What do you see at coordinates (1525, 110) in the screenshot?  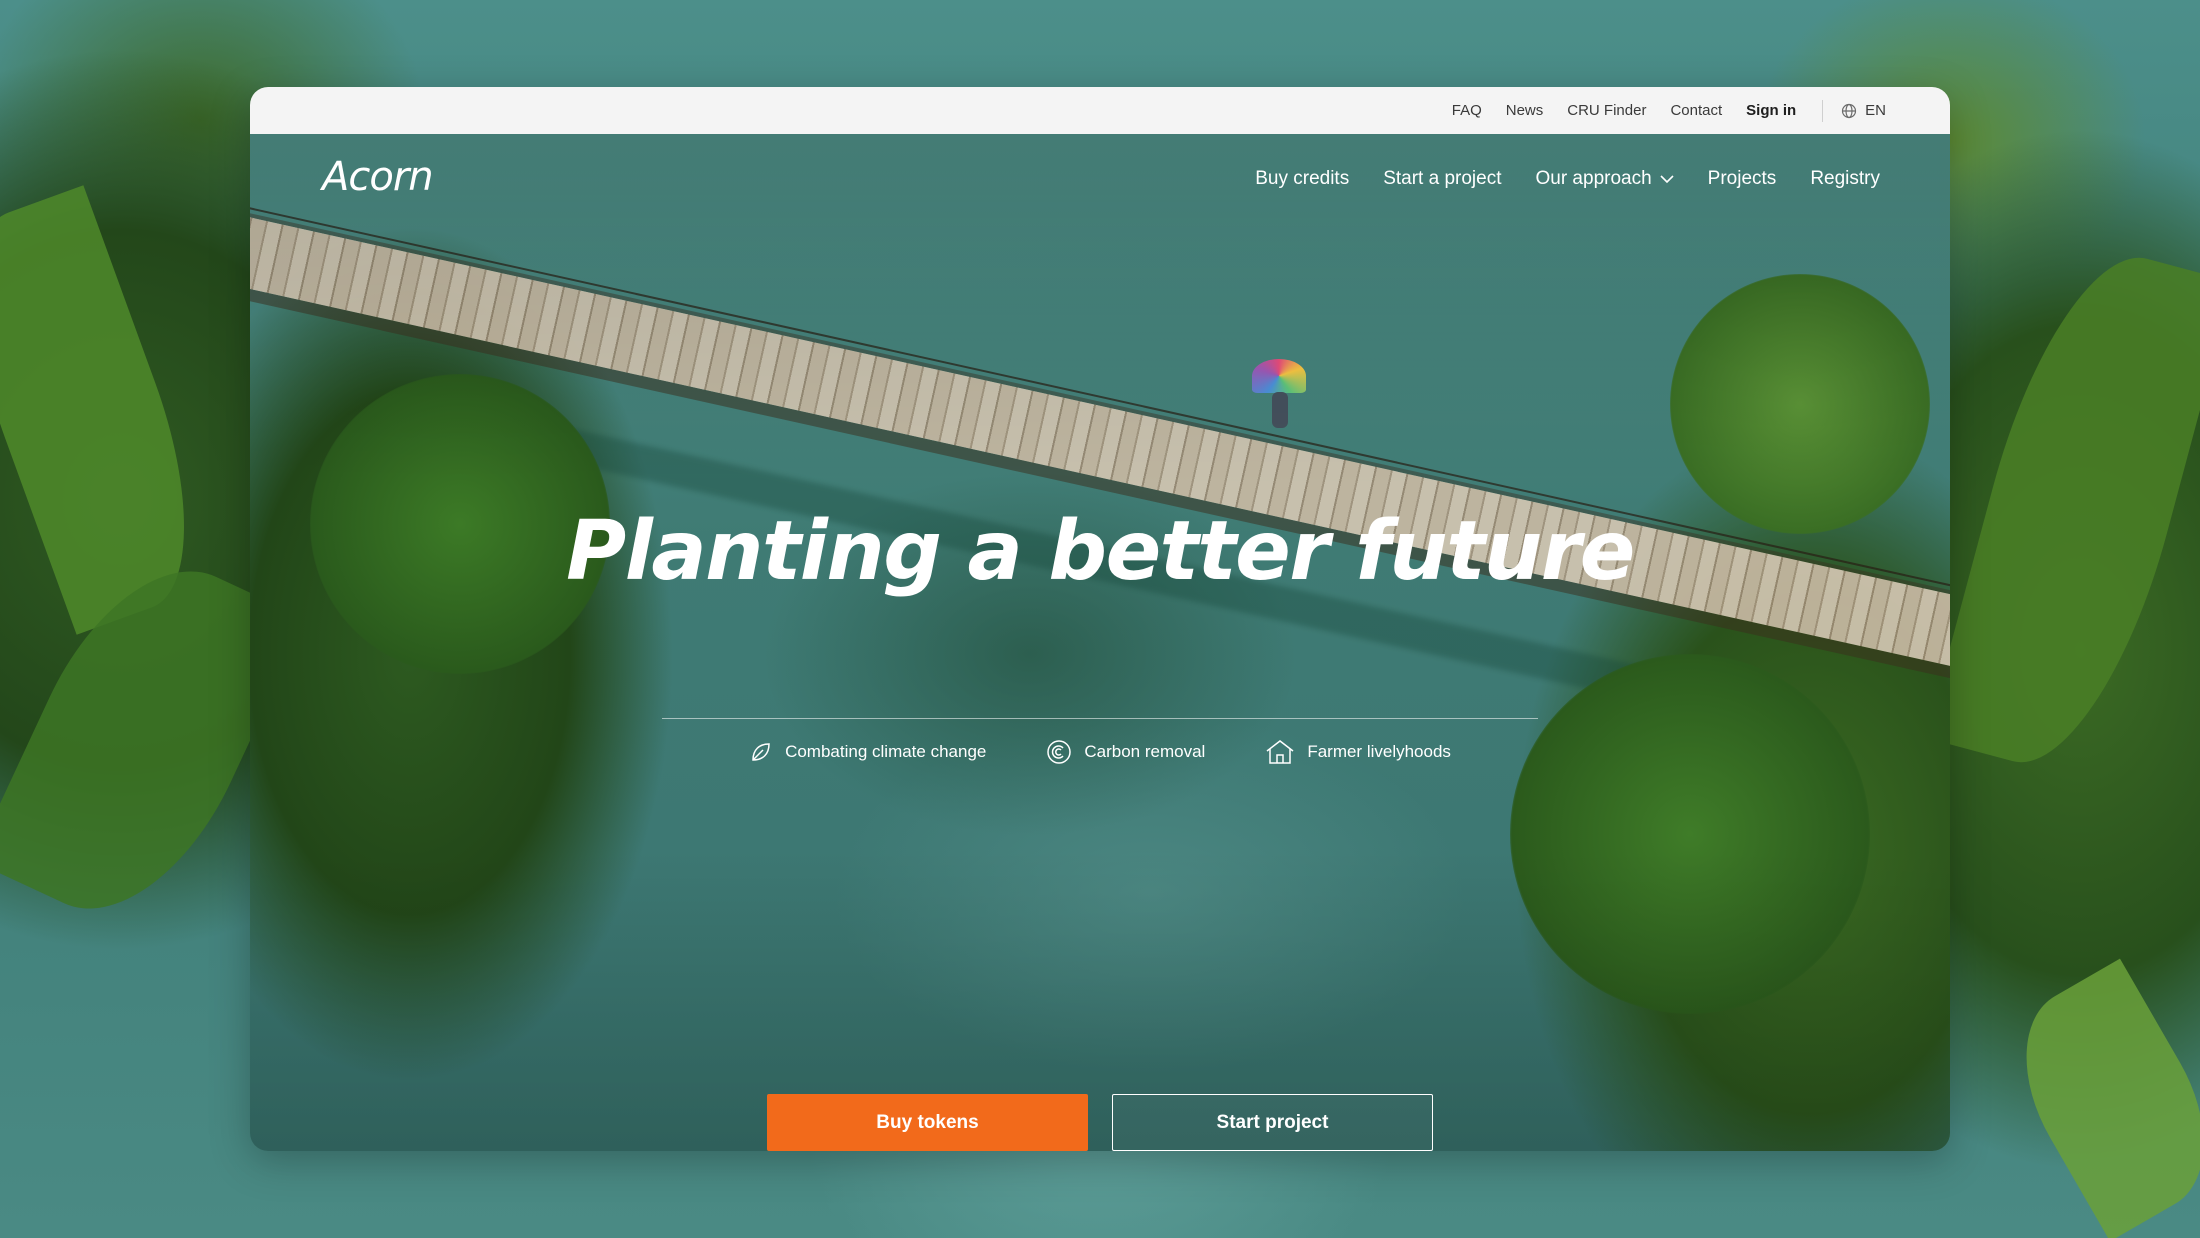 I see `news-link: News` at bounding box center [1525, 110].